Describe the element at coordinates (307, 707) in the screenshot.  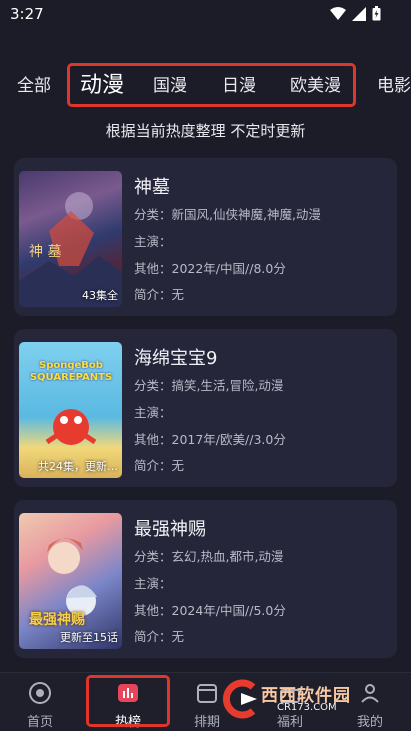
I see `watermark-subtitle: CR173.COM` at that location.